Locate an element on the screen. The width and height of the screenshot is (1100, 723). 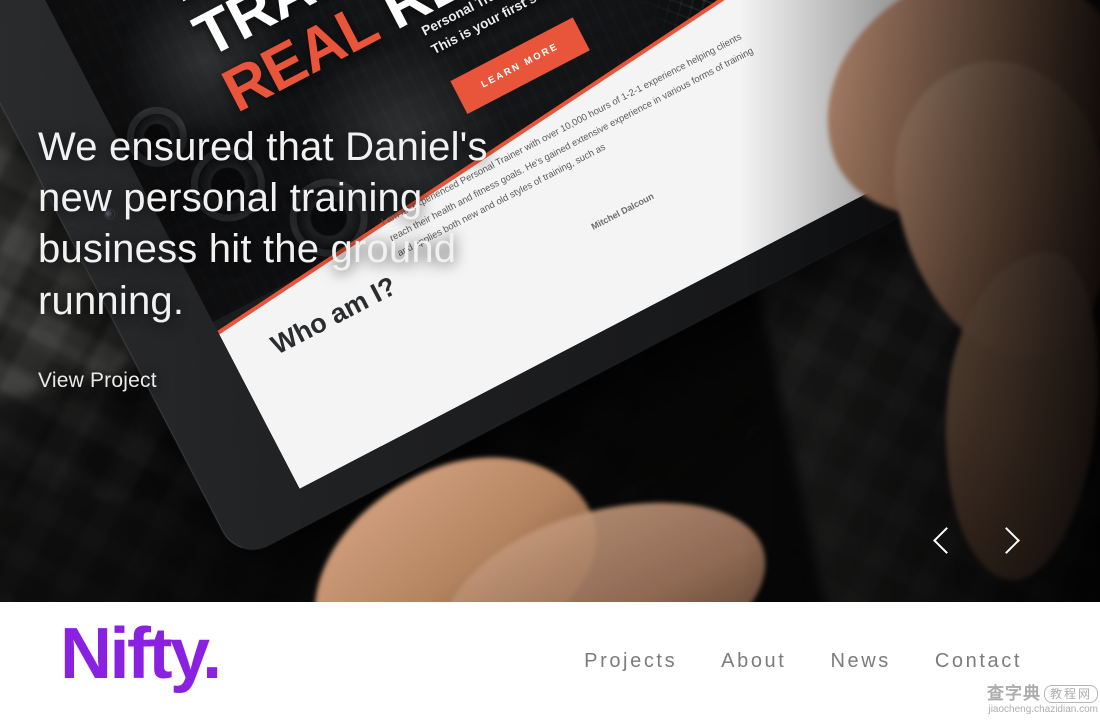
watermark-cn-right: 教程网 is located at coordinates (1070, 694).